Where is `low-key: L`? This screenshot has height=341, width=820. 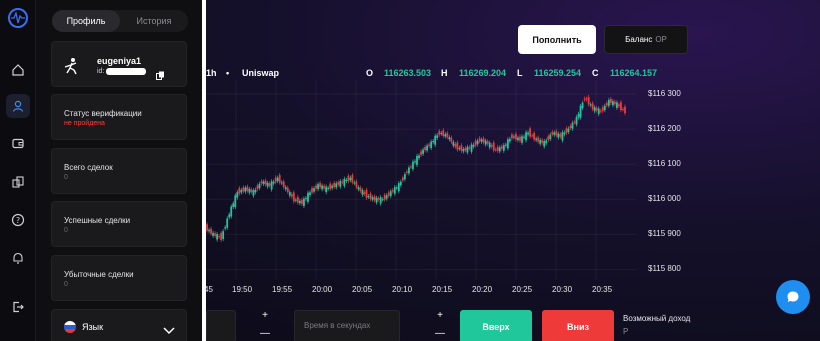 low-key: L is located at coordinates (520, 73).